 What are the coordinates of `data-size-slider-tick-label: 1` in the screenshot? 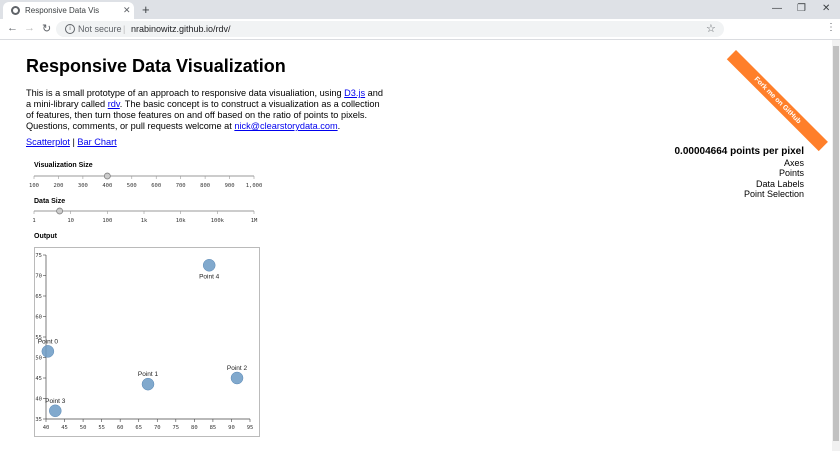 It's located at (33, 221).